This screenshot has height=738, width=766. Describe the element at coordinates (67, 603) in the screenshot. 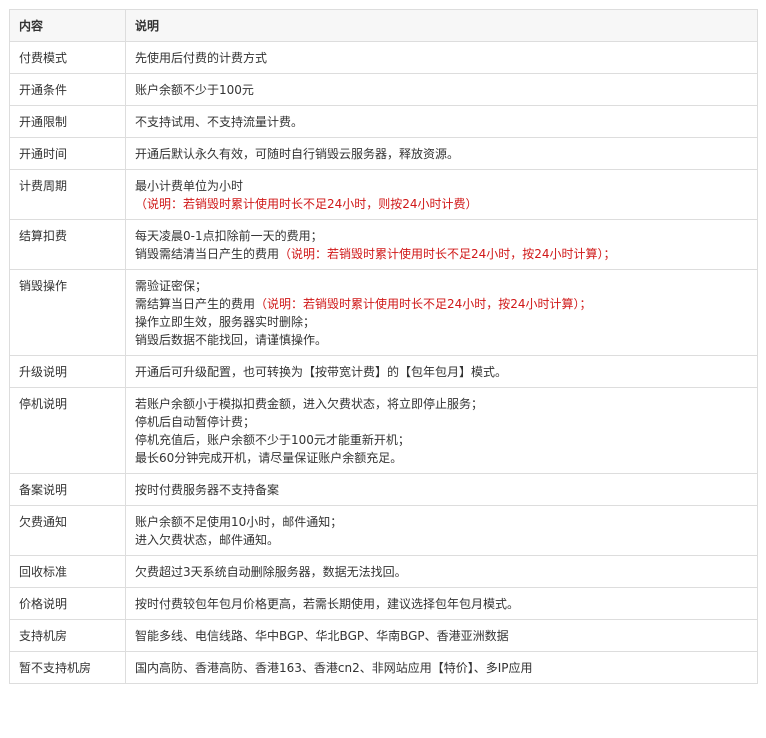

I see `row-label: 价格说明` at that location.